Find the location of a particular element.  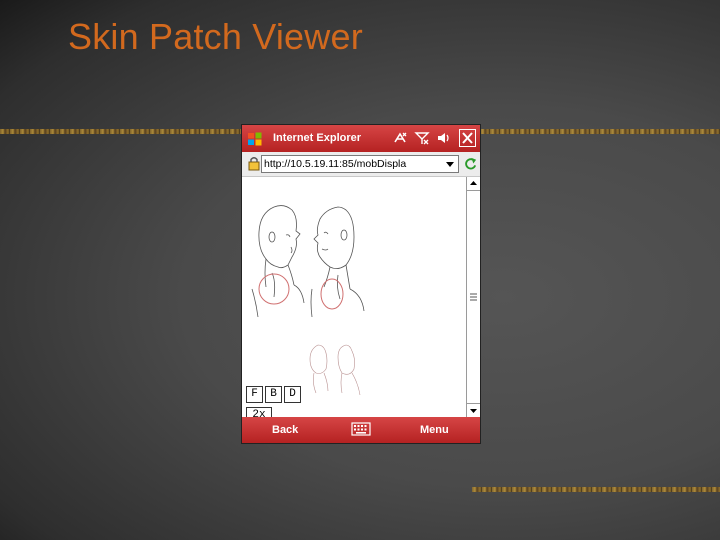

close-button is located at coordinates (467, 138).